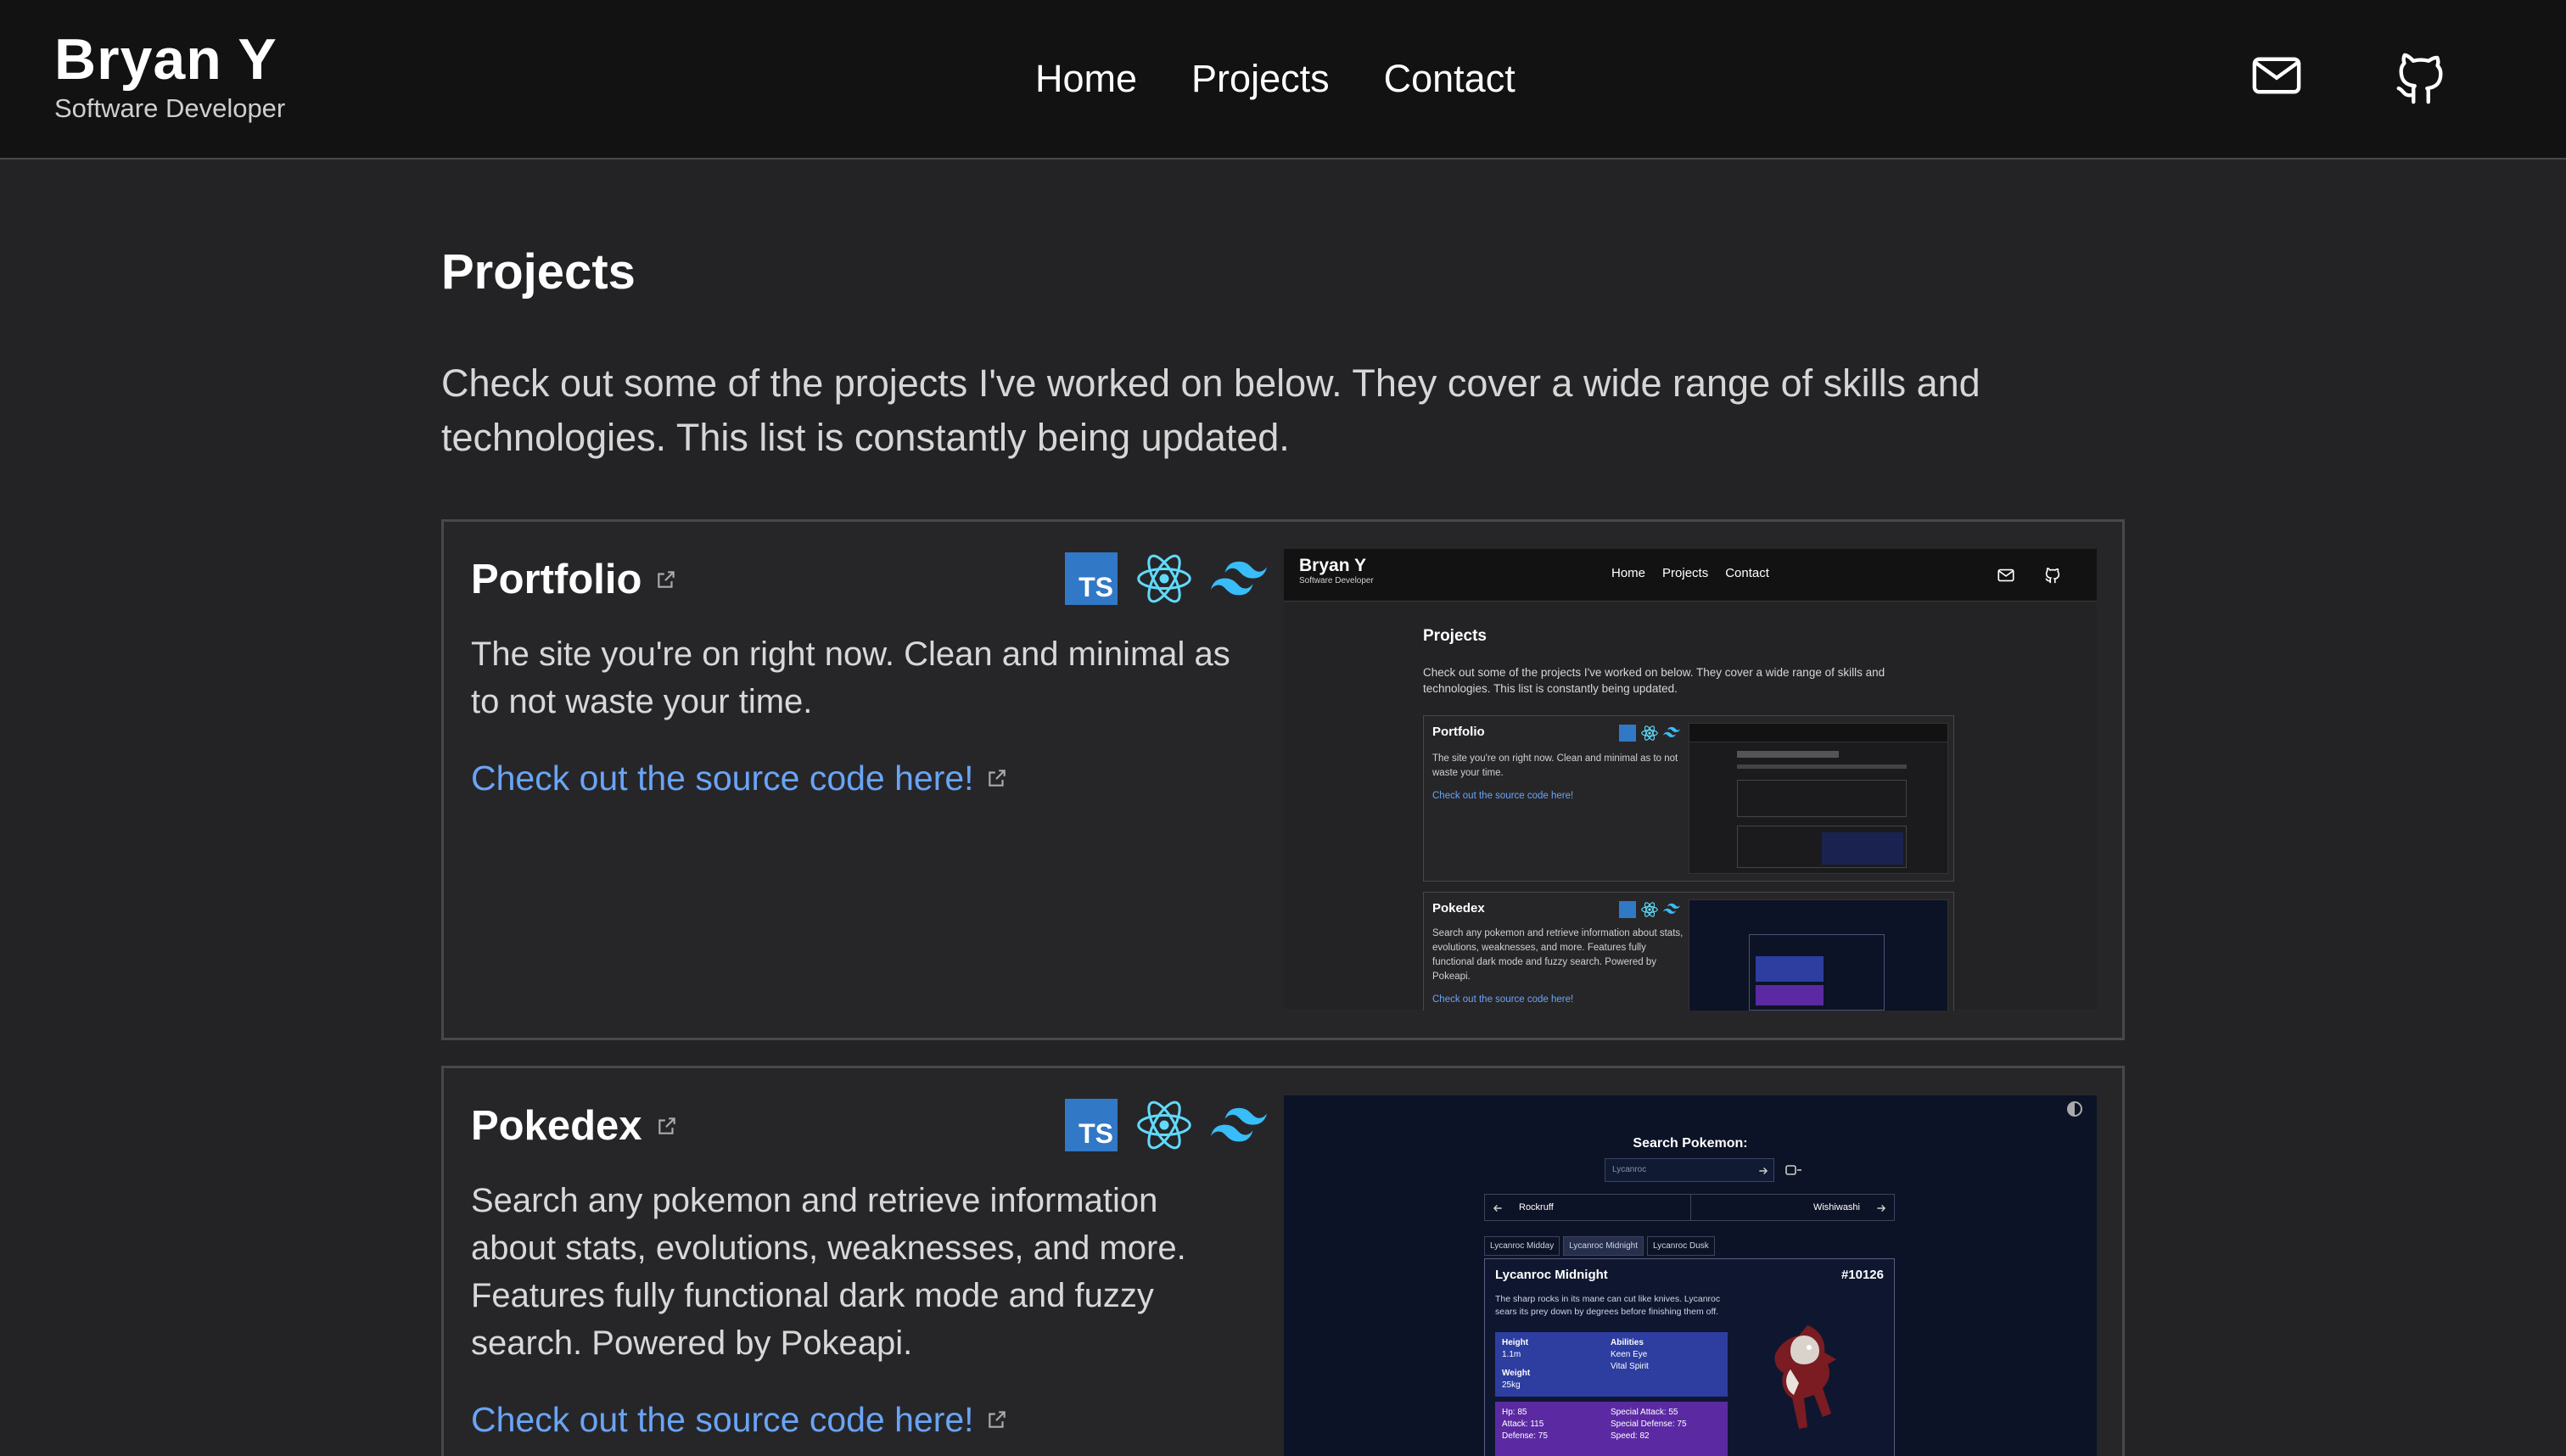 The height and width of the screenshot is (1456, 2566). What do you see at coordinates (556, 1125) in the screenshot?
I see `project-title: Pokedex` at bounding box center [556, 1125].